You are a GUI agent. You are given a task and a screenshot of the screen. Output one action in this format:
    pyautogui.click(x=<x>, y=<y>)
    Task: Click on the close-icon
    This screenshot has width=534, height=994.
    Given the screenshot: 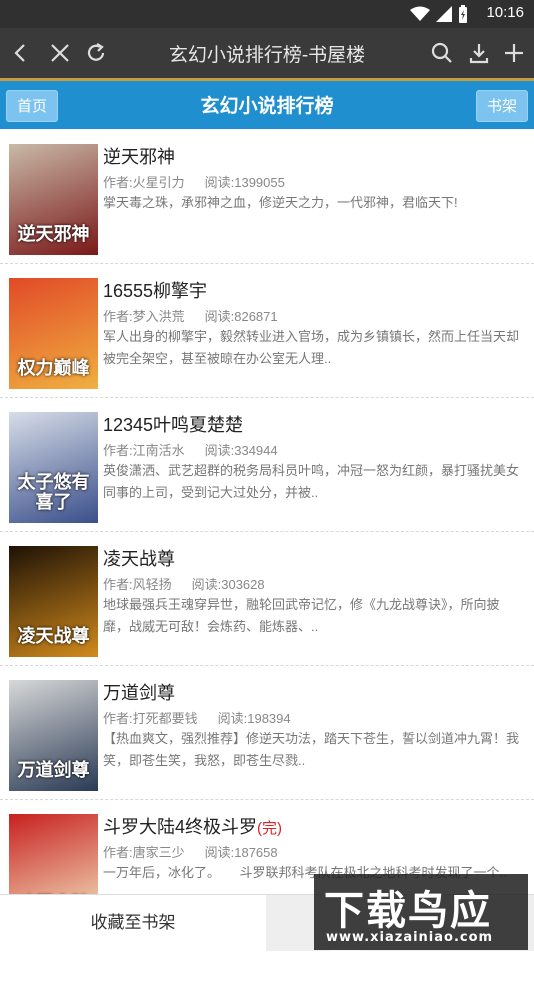 What is the action you would take?
    pyautogui.click(x=60, y=53)
    